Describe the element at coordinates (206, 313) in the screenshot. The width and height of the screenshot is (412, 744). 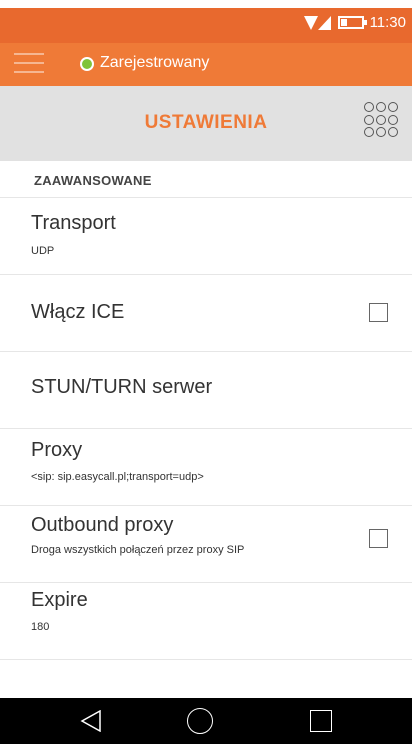
I see `setting-ice: Włącz ICE` at that location.